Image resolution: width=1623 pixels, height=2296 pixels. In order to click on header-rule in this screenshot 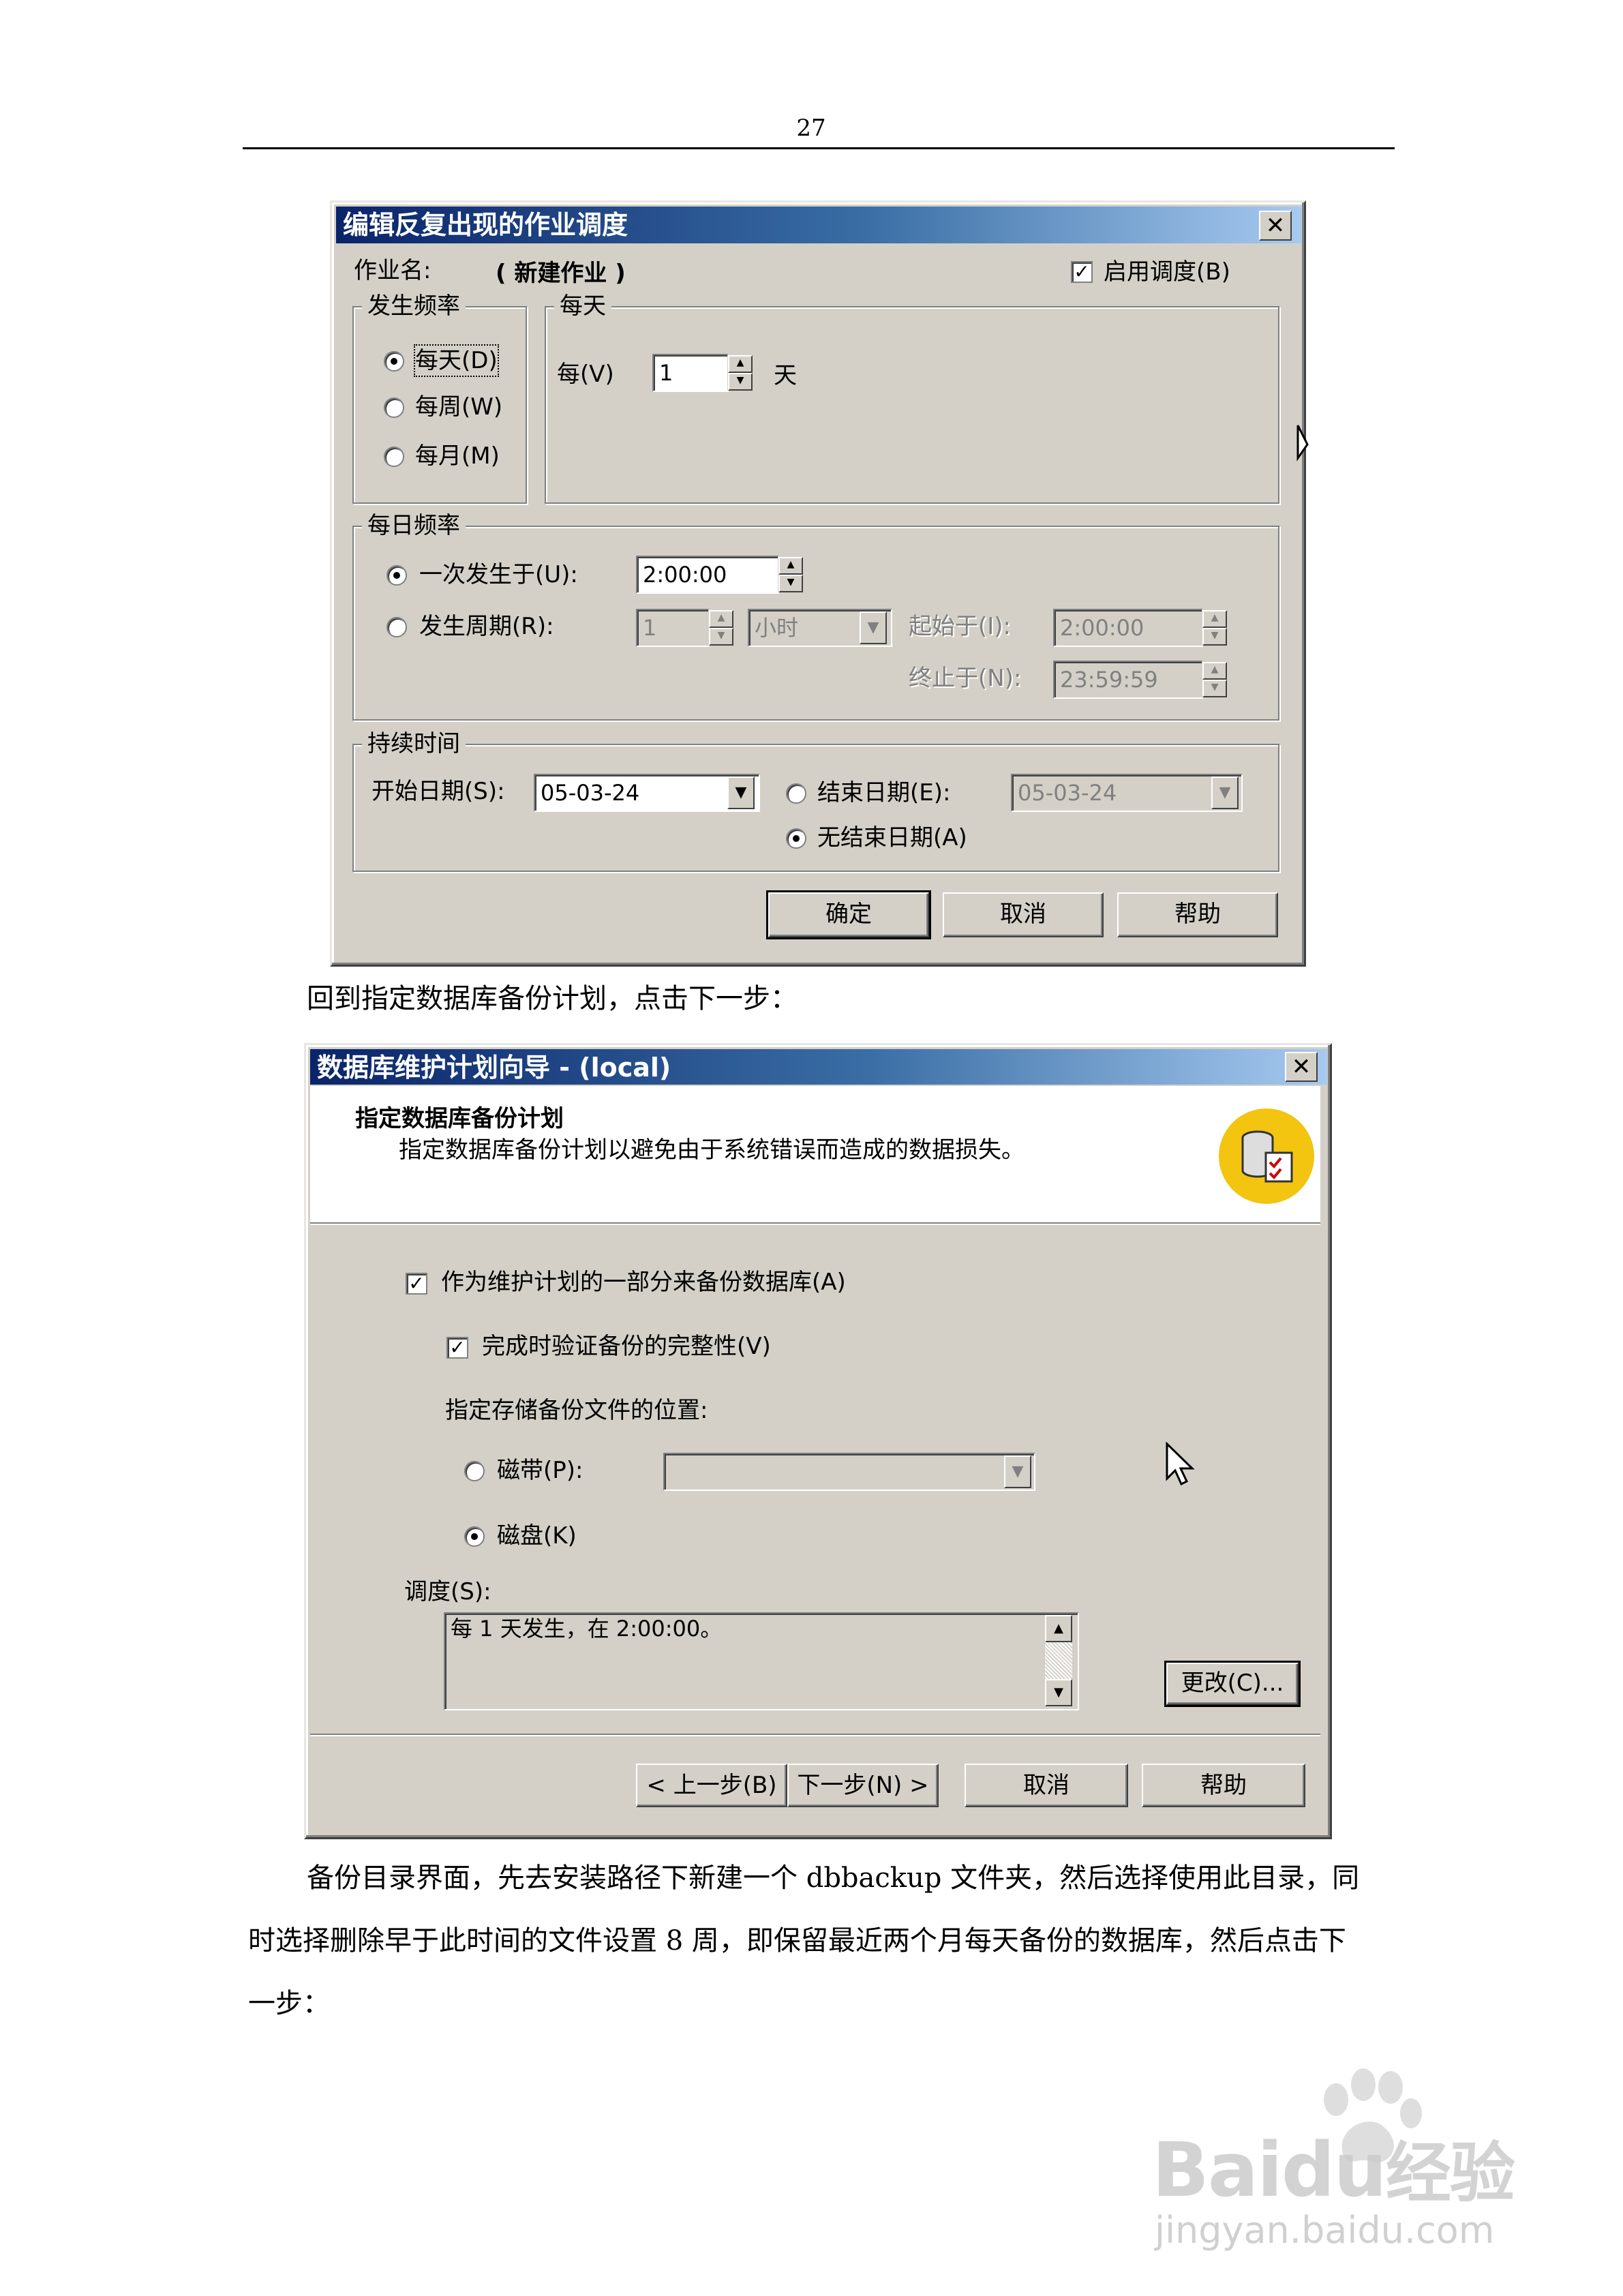, I will do `click(819, 148)`.